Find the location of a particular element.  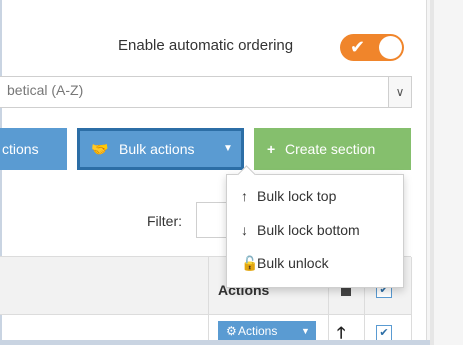

actions-button-label: ctions is located at coordinates (20, 149).